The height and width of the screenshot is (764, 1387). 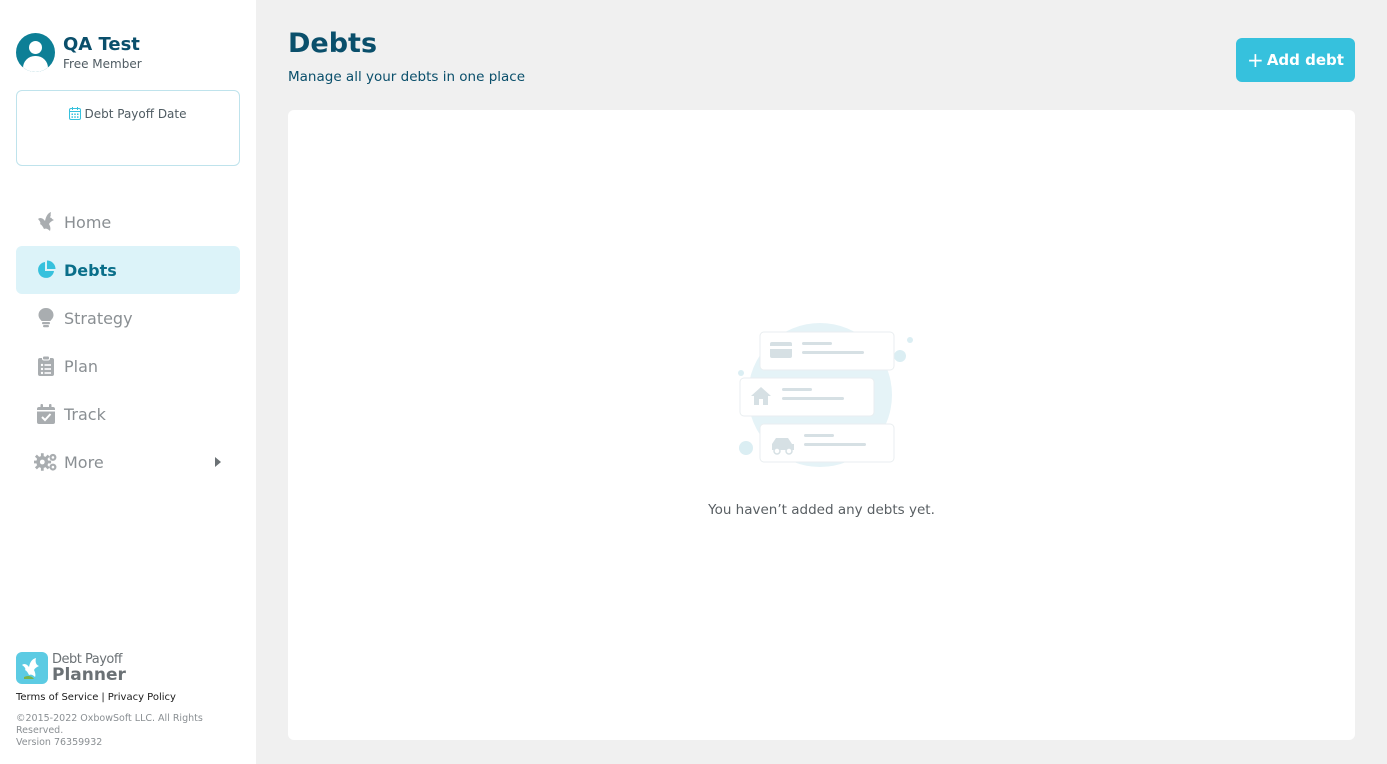 I want to click on lightbulb-icon, so click(x=46, y=318).